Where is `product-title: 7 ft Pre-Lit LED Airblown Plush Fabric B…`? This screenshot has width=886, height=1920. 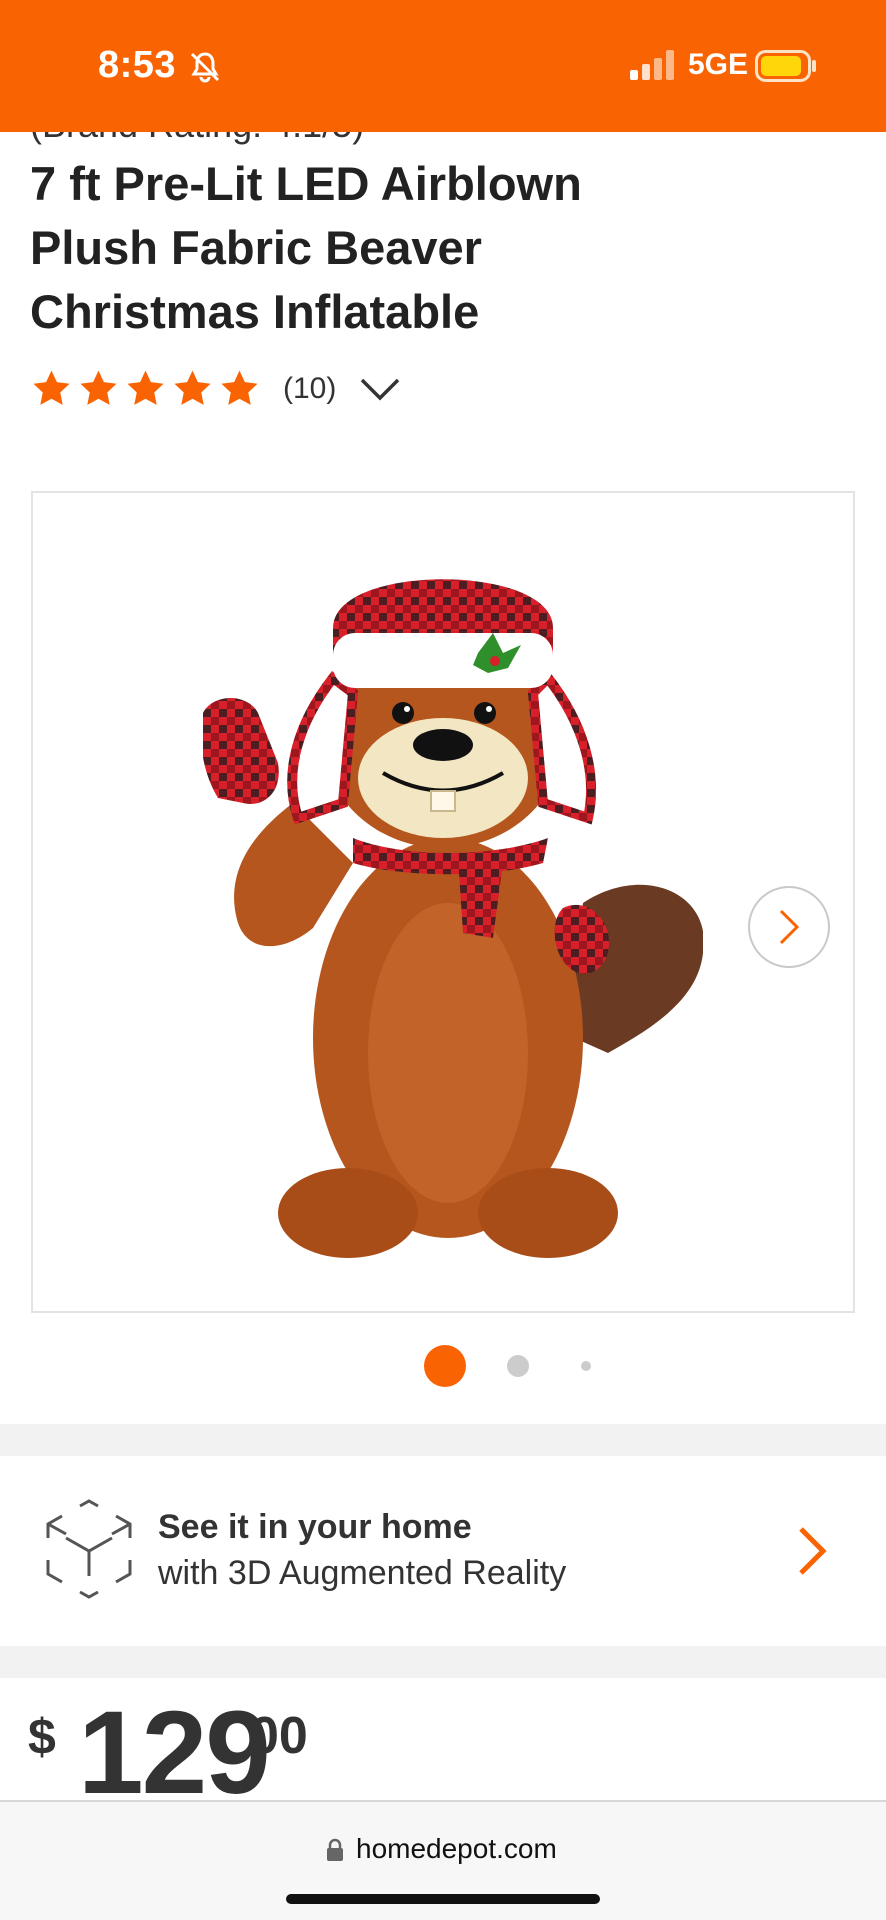 product-title: 7 ft Pre-Lit LED Airblown Plush Fabric B… is located at coordinates (440, 248).